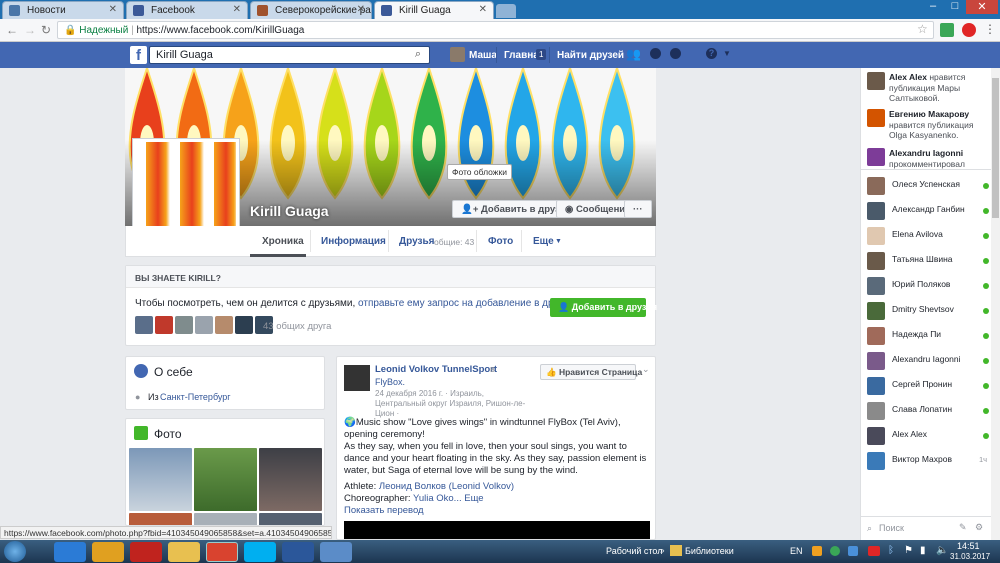 The width and height of the screenshot is (1000, 563). I want to click on chat-contact: Татьяна Швина, so click(928, 262).